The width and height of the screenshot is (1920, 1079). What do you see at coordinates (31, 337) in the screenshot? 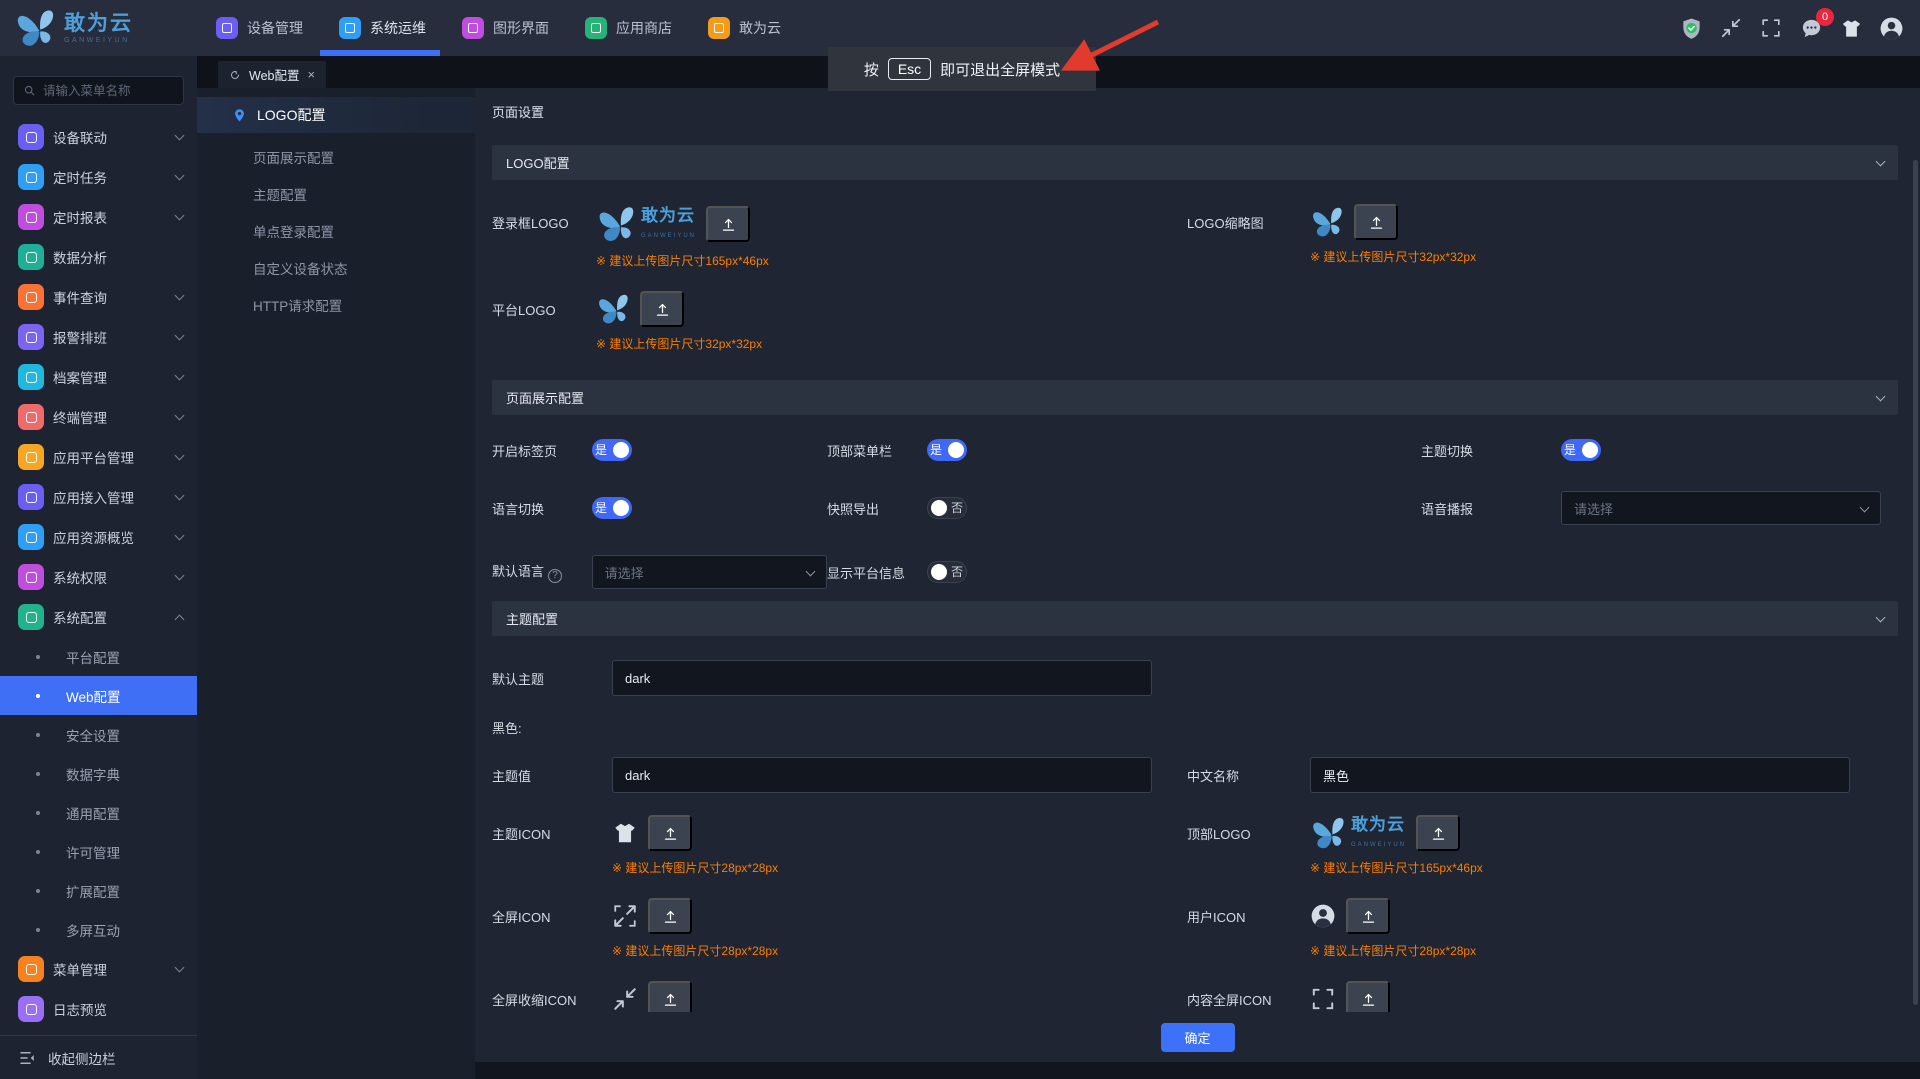
I see `alarm-scheduling-icon` at bounding box center [31, 337].